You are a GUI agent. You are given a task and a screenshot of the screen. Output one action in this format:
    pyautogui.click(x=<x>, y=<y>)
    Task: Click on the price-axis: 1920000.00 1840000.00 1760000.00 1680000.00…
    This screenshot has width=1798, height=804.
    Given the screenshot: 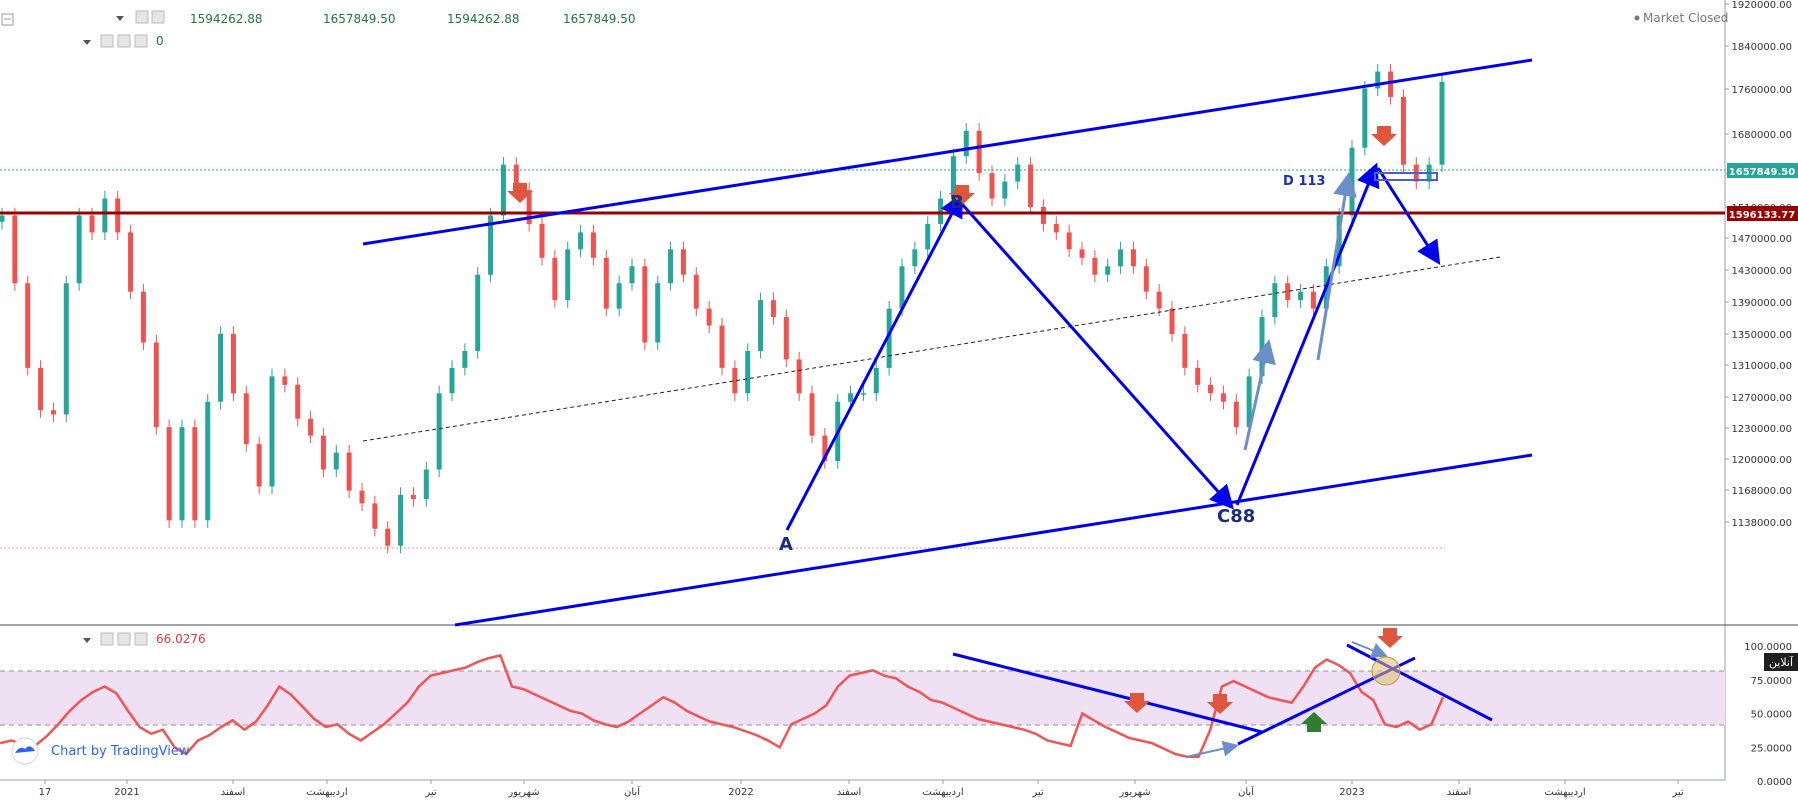 What is the action you would take?
    pyautogui.click(x=1758, y=264)
    